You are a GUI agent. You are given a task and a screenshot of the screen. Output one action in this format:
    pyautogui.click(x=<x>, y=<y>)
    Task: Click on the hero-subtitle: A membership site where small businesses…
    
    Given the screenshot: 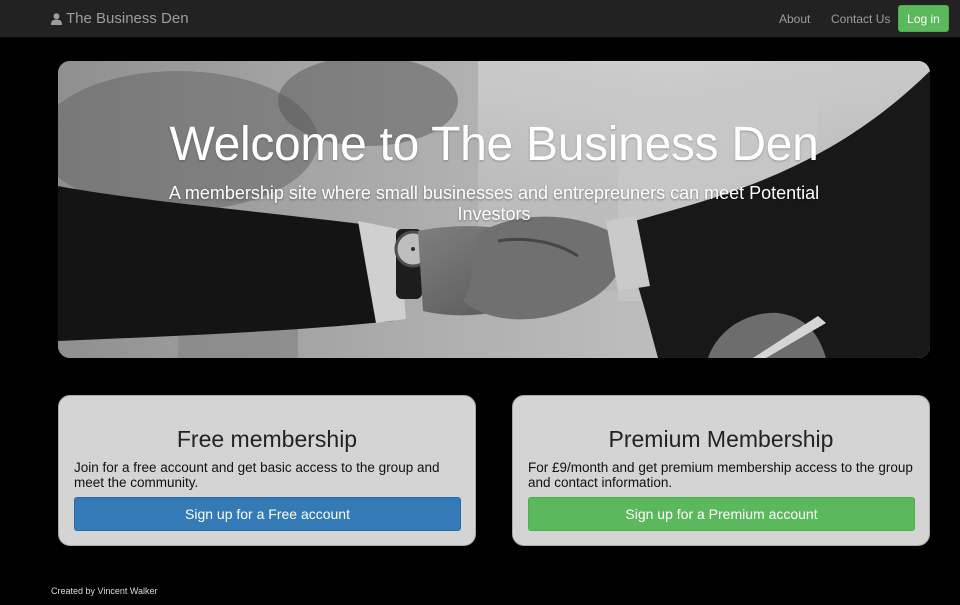 What is the action you would take?
    pyautogui.click(x=494, y=203)
    